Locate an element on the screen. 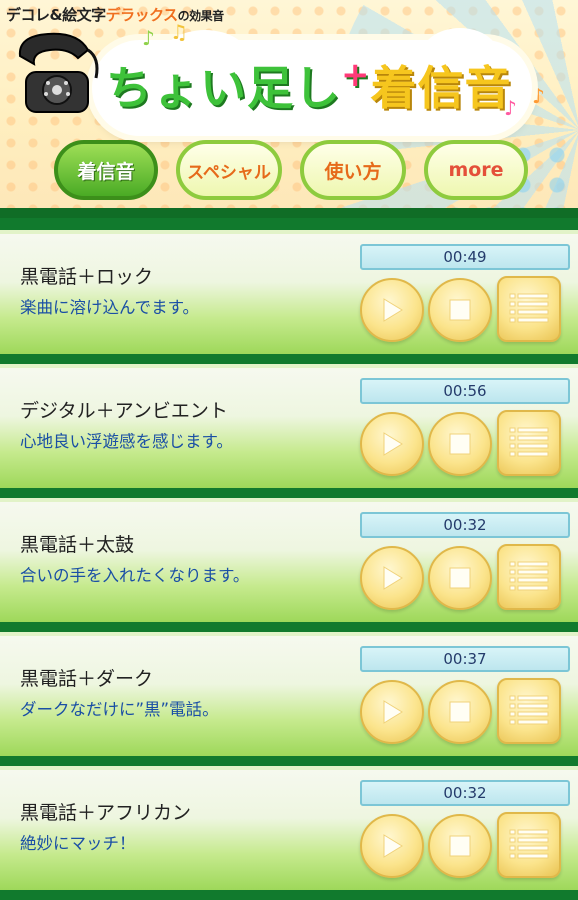 Image resolution: width=578 pixels, height=900 pixels. tab-how-to-use: 使い方 is located at coordinates (353, 170).